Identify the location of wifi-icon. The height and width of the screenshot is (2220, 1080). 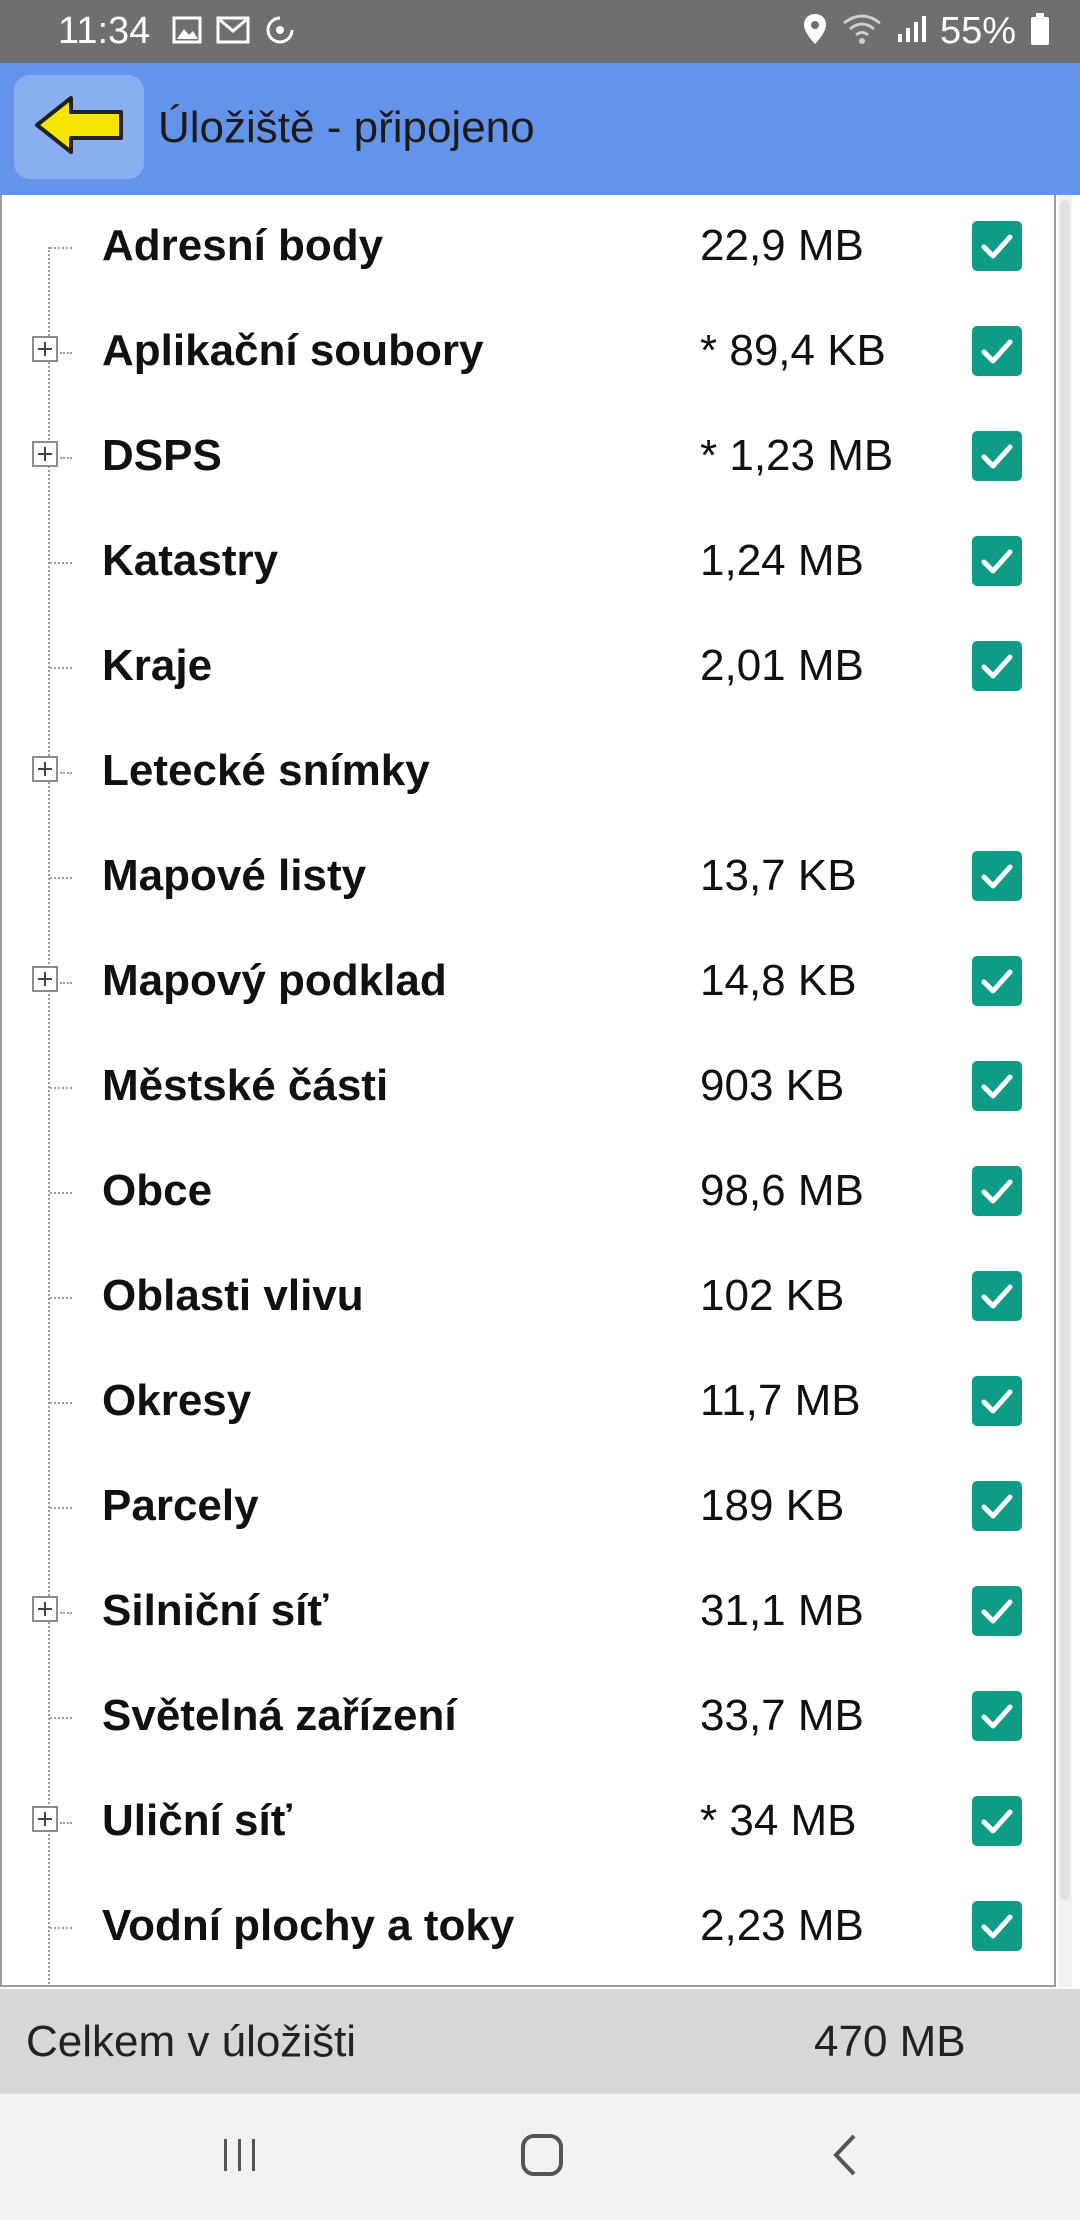
(862, 31).